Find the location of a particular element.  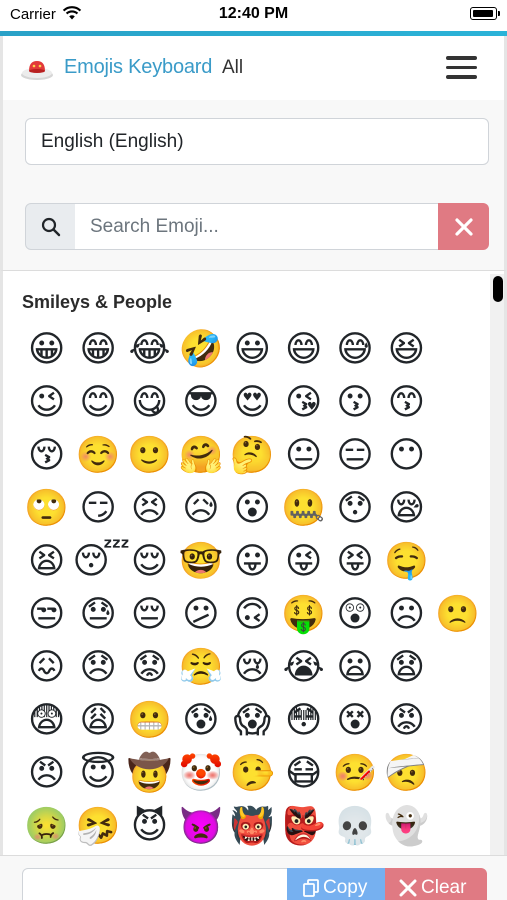

emoji-item: 😤 is located at coordinates (200, 667).